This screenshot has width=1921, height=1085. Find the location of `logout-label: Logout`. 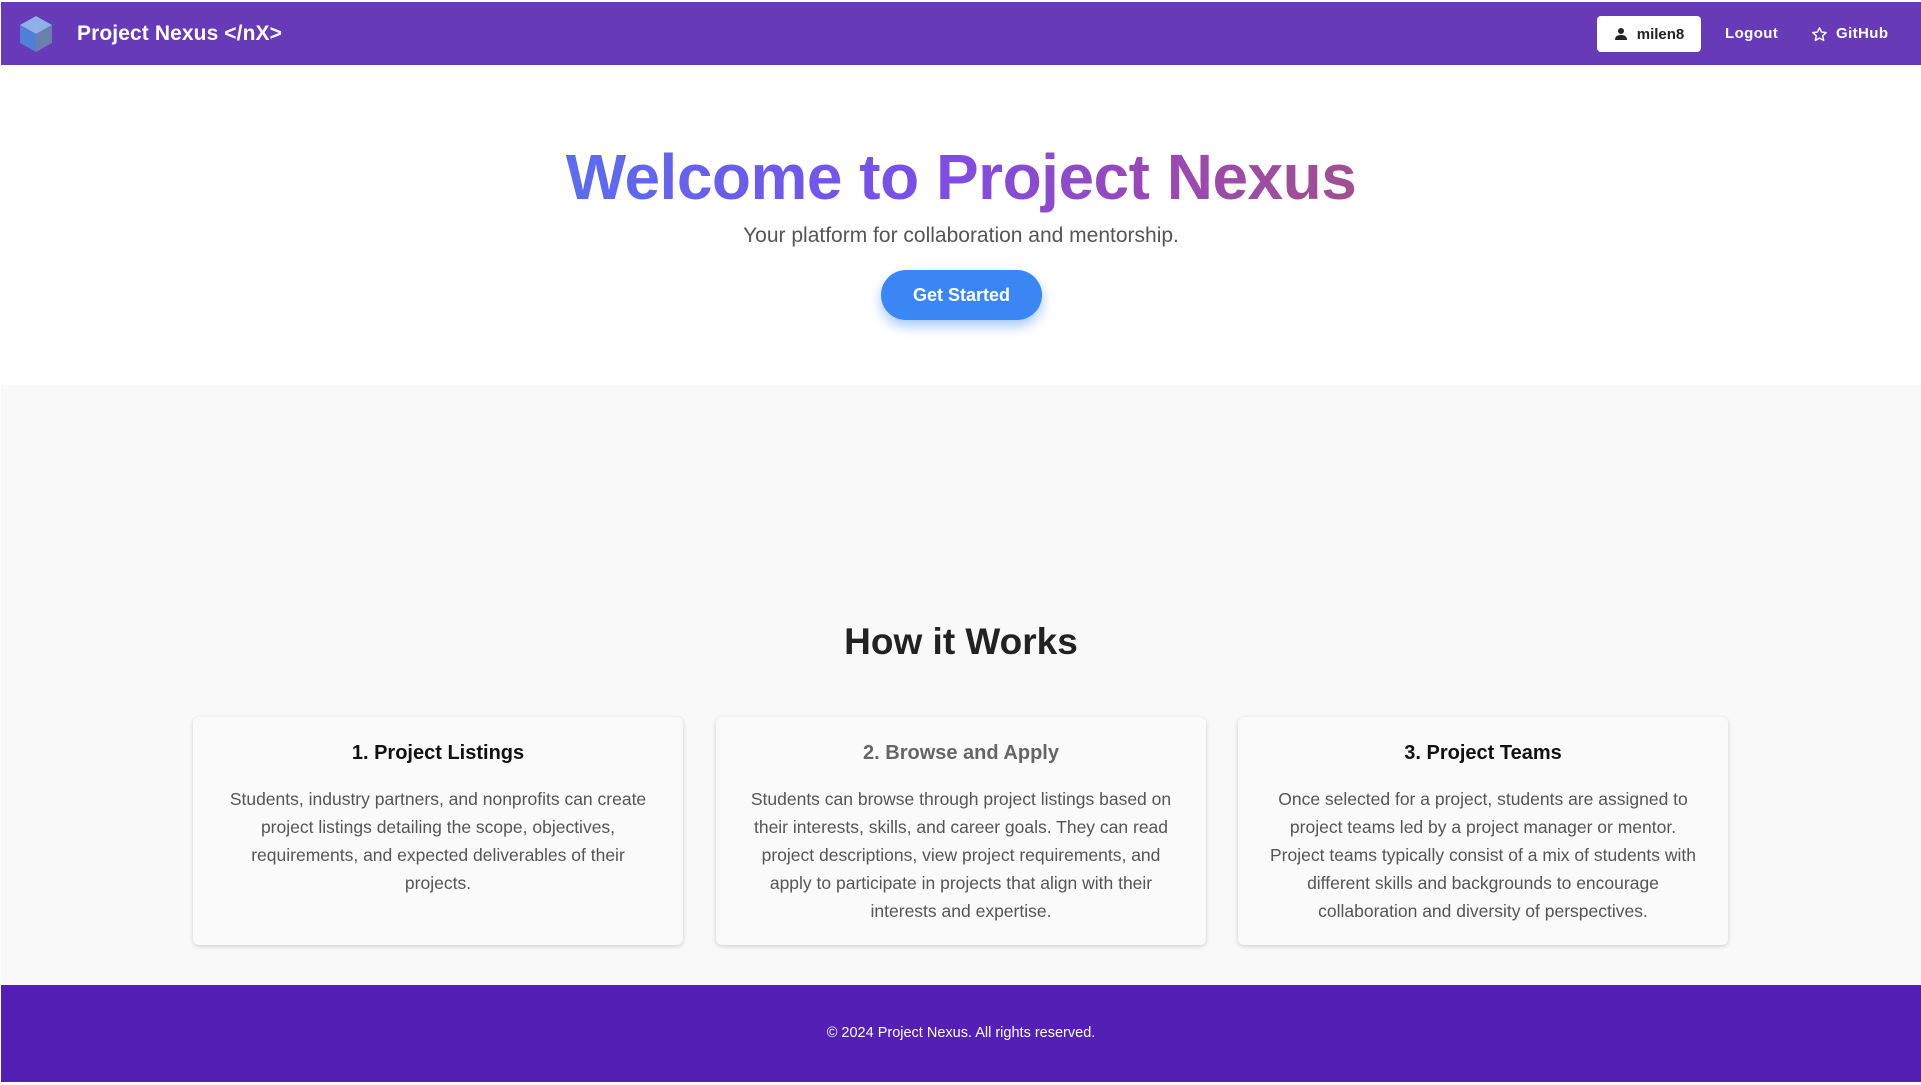

logout-label: Logout is located at coordinates (1752, 33).